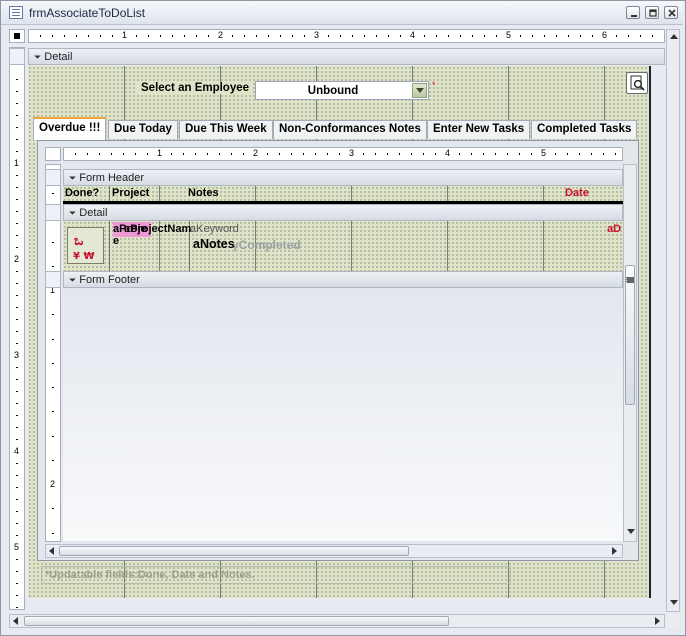 This screenshot has width=686, height=636. What do you see at coordinates (343, 154) in the screenshot?
I see `subform-horizontal-ruler: 1 2 3 4 5` at bounding box center [343, 154].